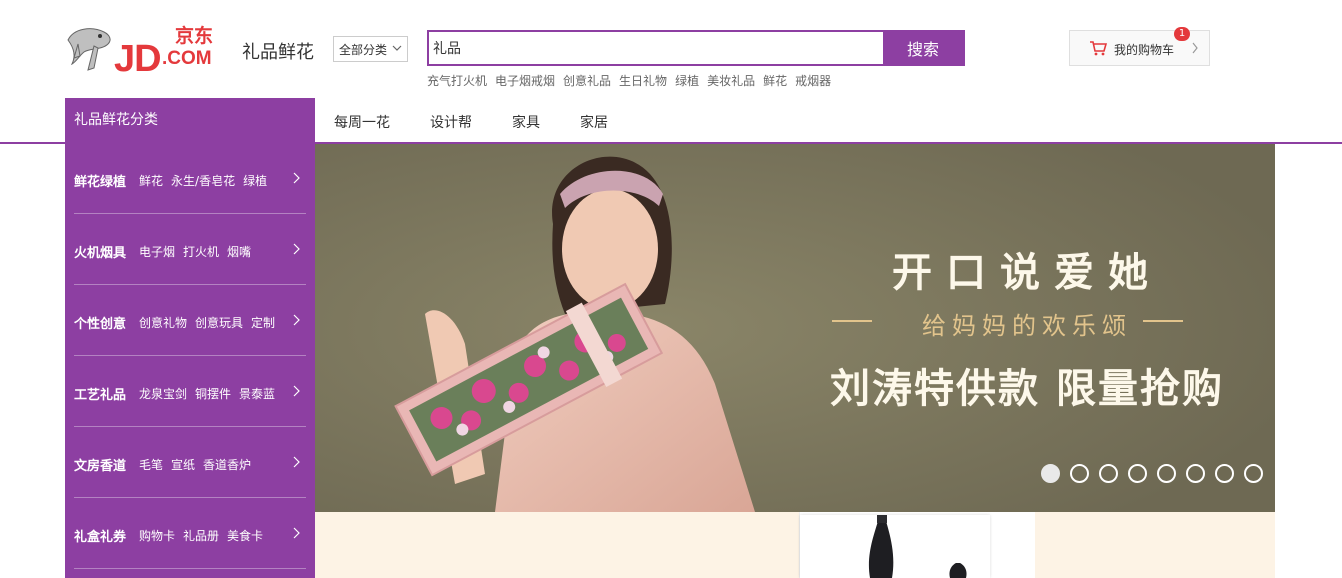 The height and width of the screenshot is (578, 1342). What do you see at coordinates (643, 80) in the screenshot?
I see `hot-word-link: 生日礼物` at bounding box center [643, 80].